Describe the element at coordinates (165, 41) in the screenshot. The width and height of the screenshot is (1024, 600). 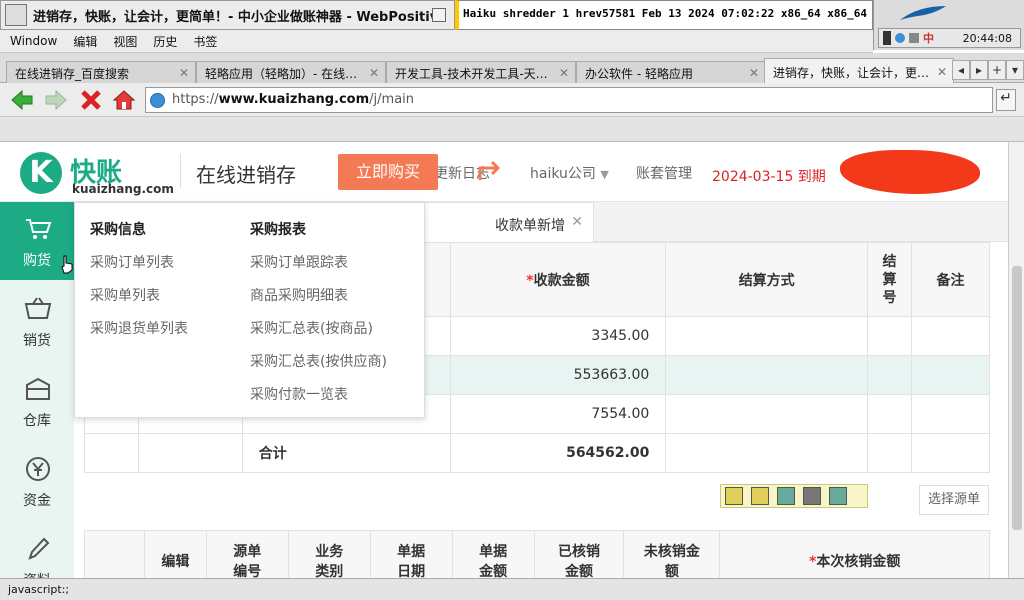
I see `menu-history: 历史` at that location.